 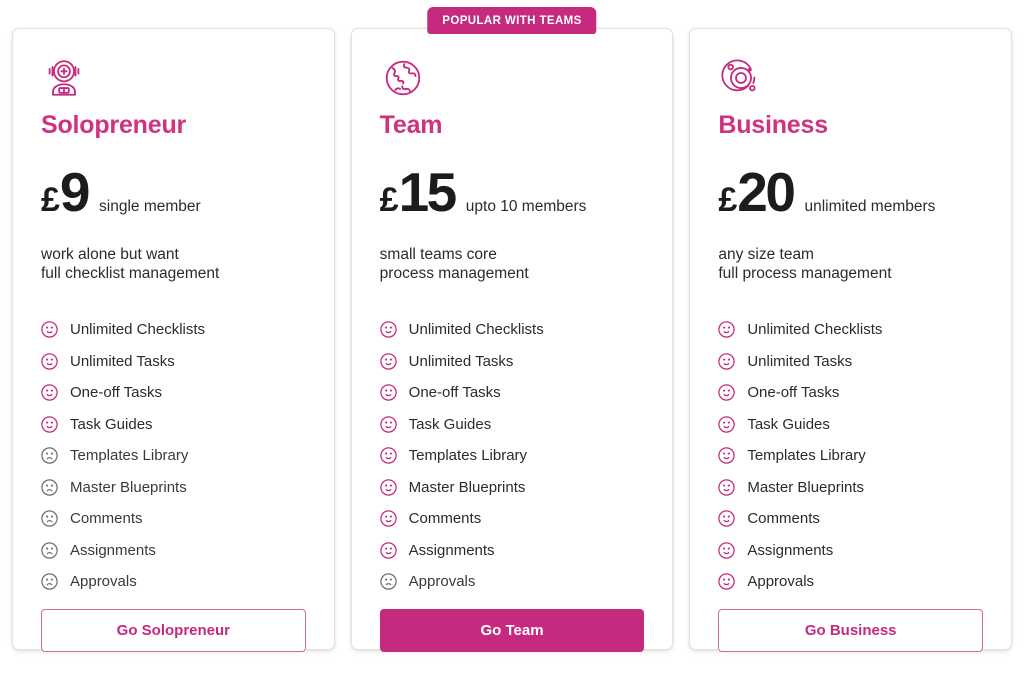 What do you see at coordinates (870, 206) in the screenshot?
I see `price-note: unlimited members` at bounding box center [870, 206].